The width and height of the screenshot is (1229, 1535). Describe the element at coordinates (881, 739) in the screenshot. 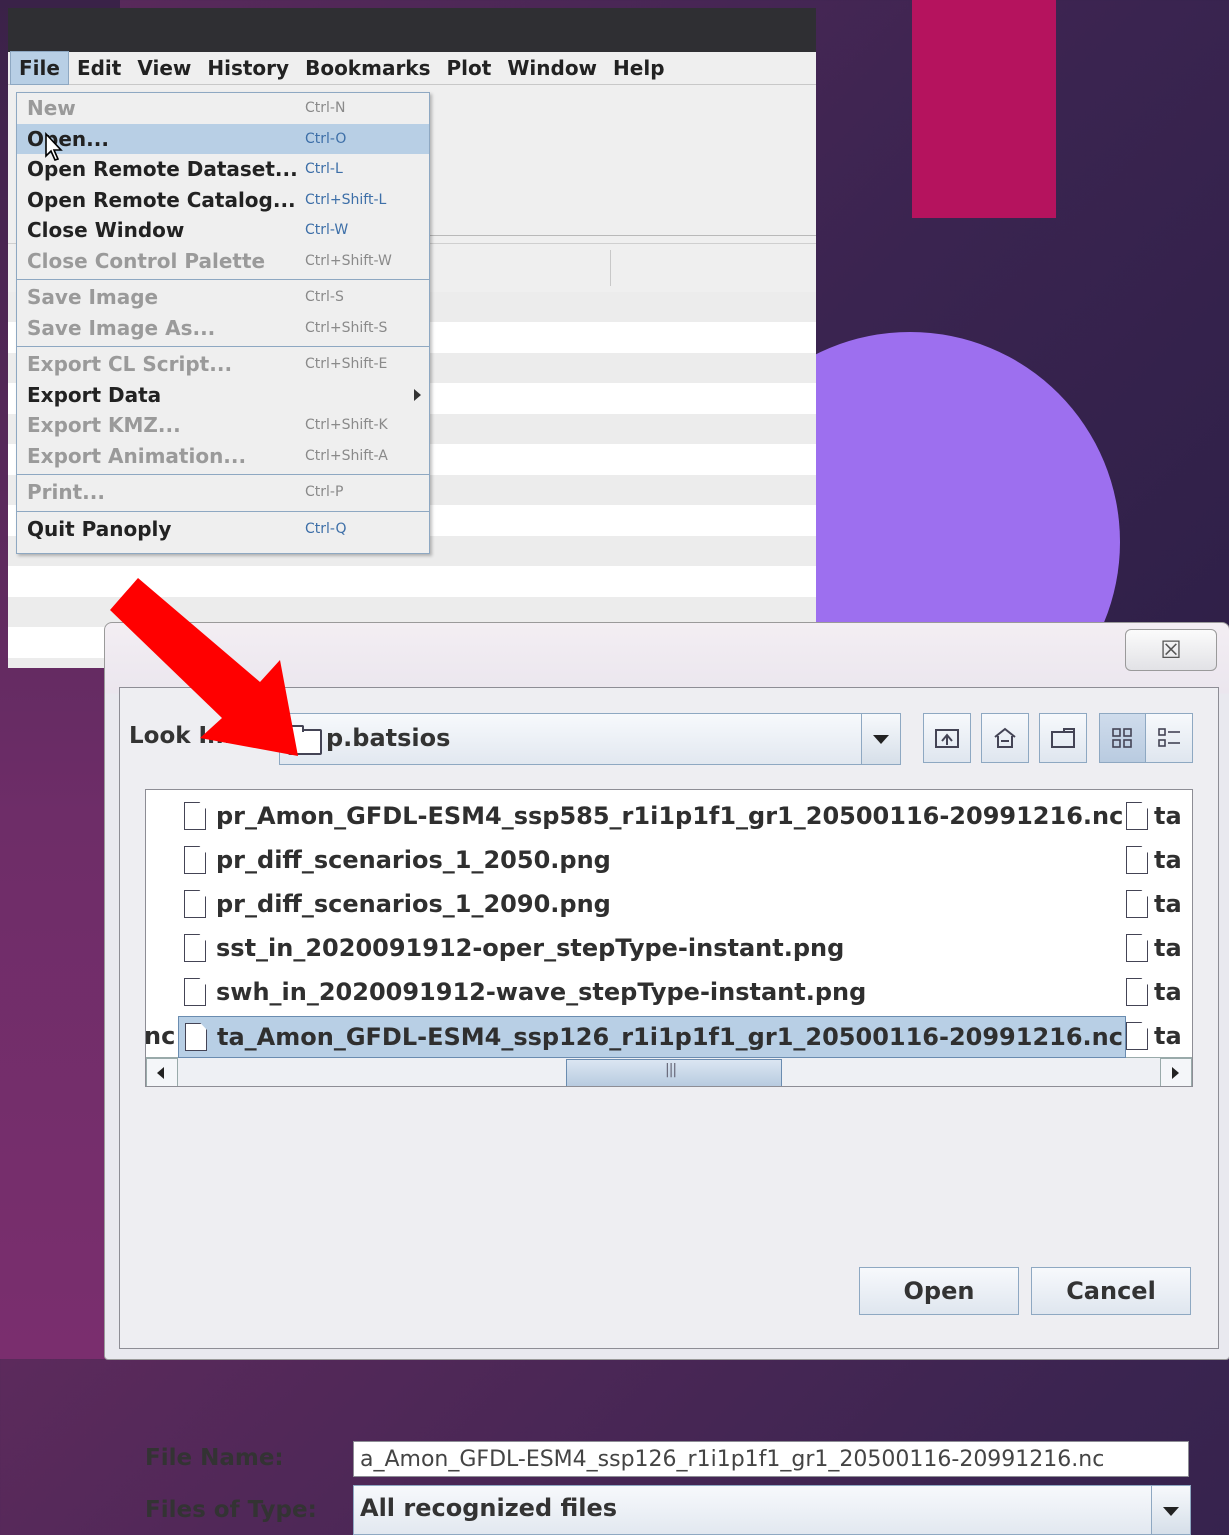

I see `look-in-dropdown-arrow-icon` at that location.